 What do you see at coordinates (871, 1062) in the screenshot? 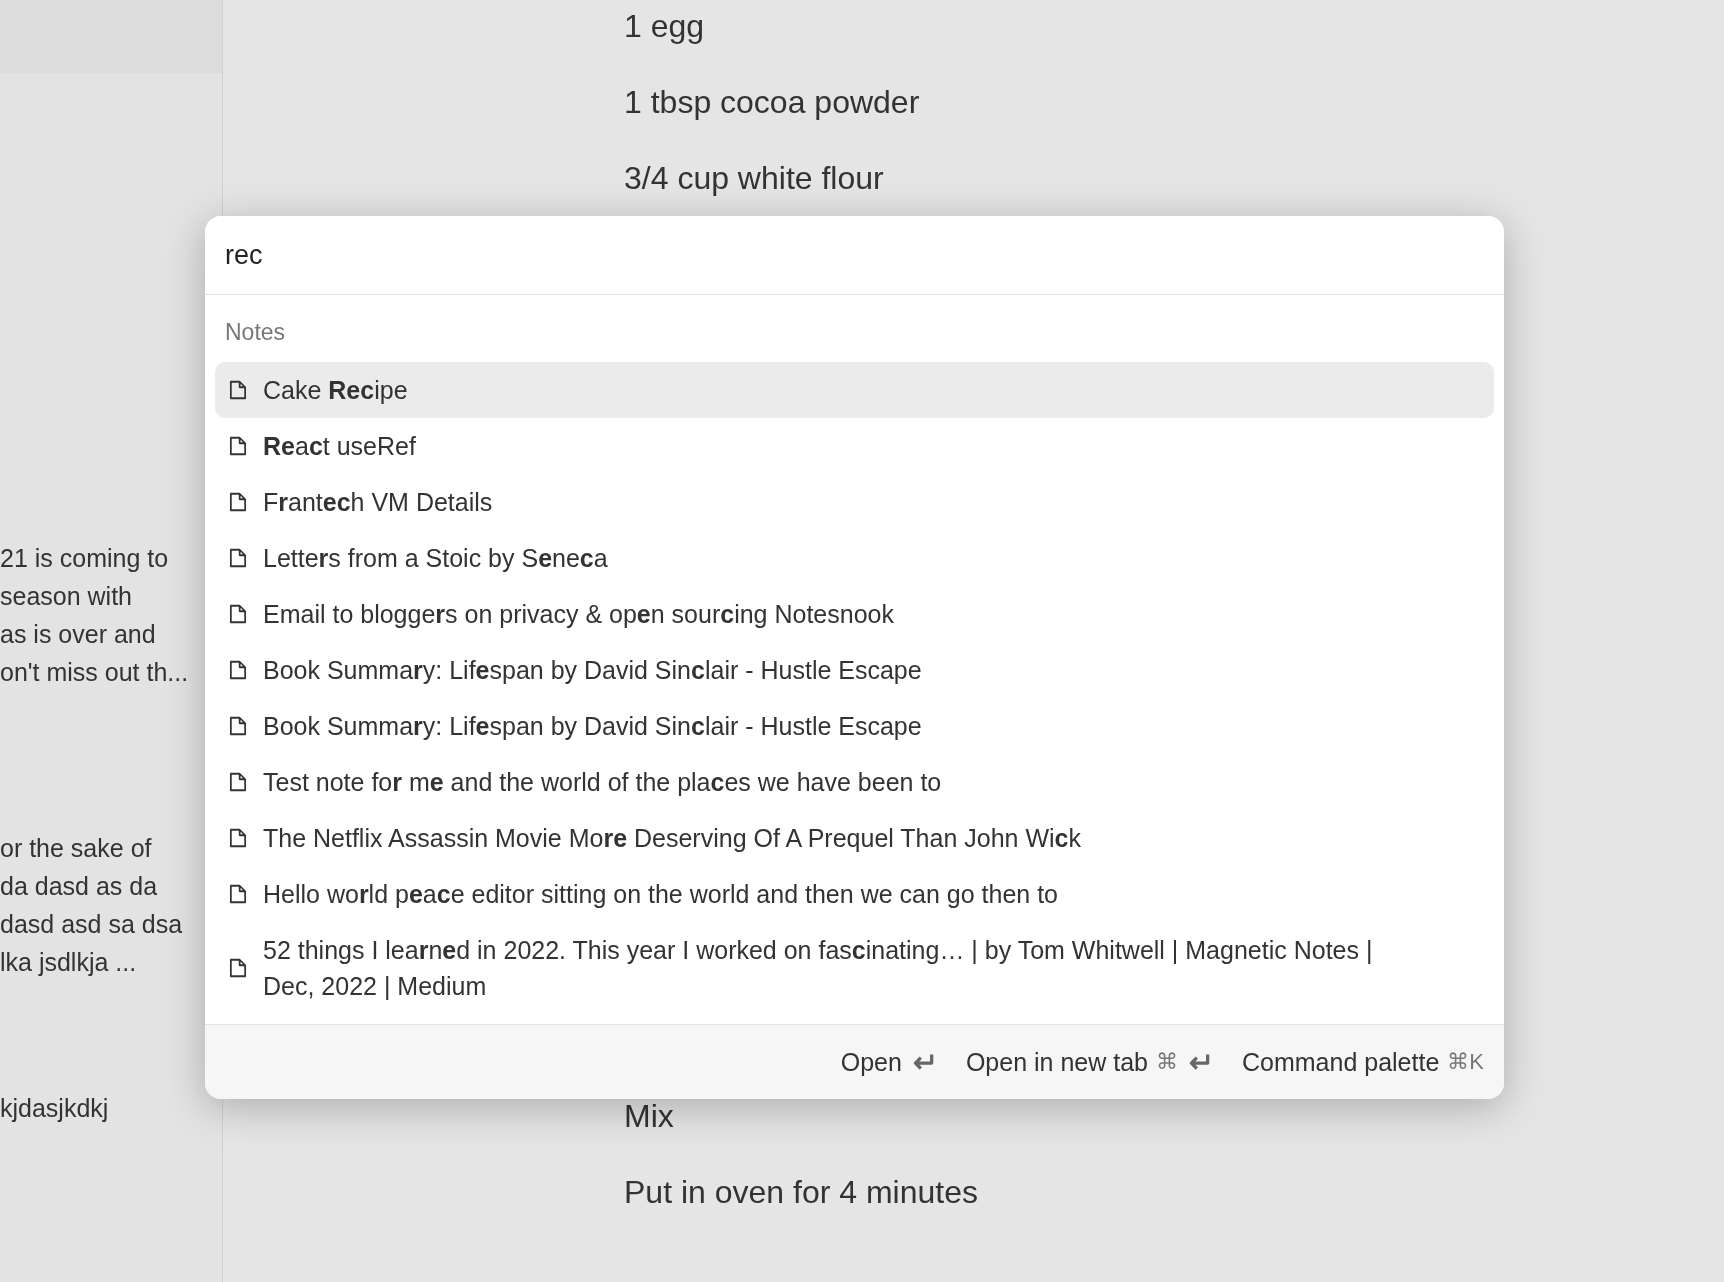
I see `action-label: Open` at bounding box center [871, 1062].